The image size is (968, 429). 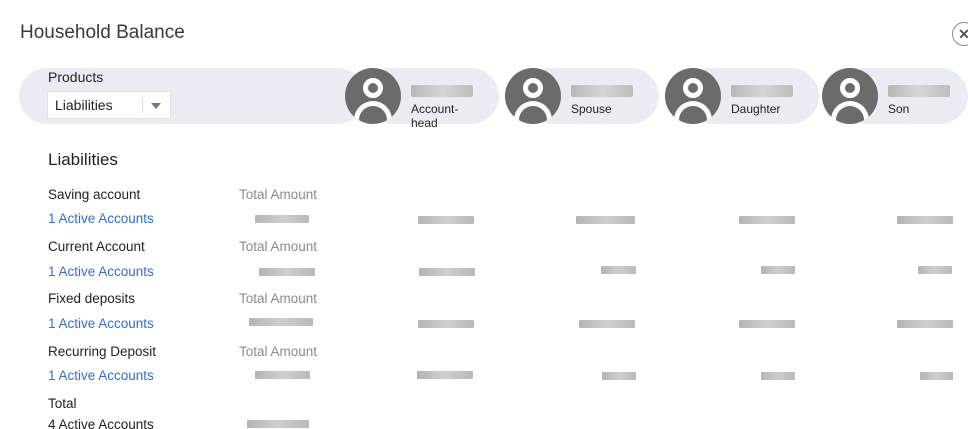 What do you see at coordinates (101, 423) in the screenshot?
I see `total-active-accounts: 4 Active Accounts` at bounding box center [101, 423].